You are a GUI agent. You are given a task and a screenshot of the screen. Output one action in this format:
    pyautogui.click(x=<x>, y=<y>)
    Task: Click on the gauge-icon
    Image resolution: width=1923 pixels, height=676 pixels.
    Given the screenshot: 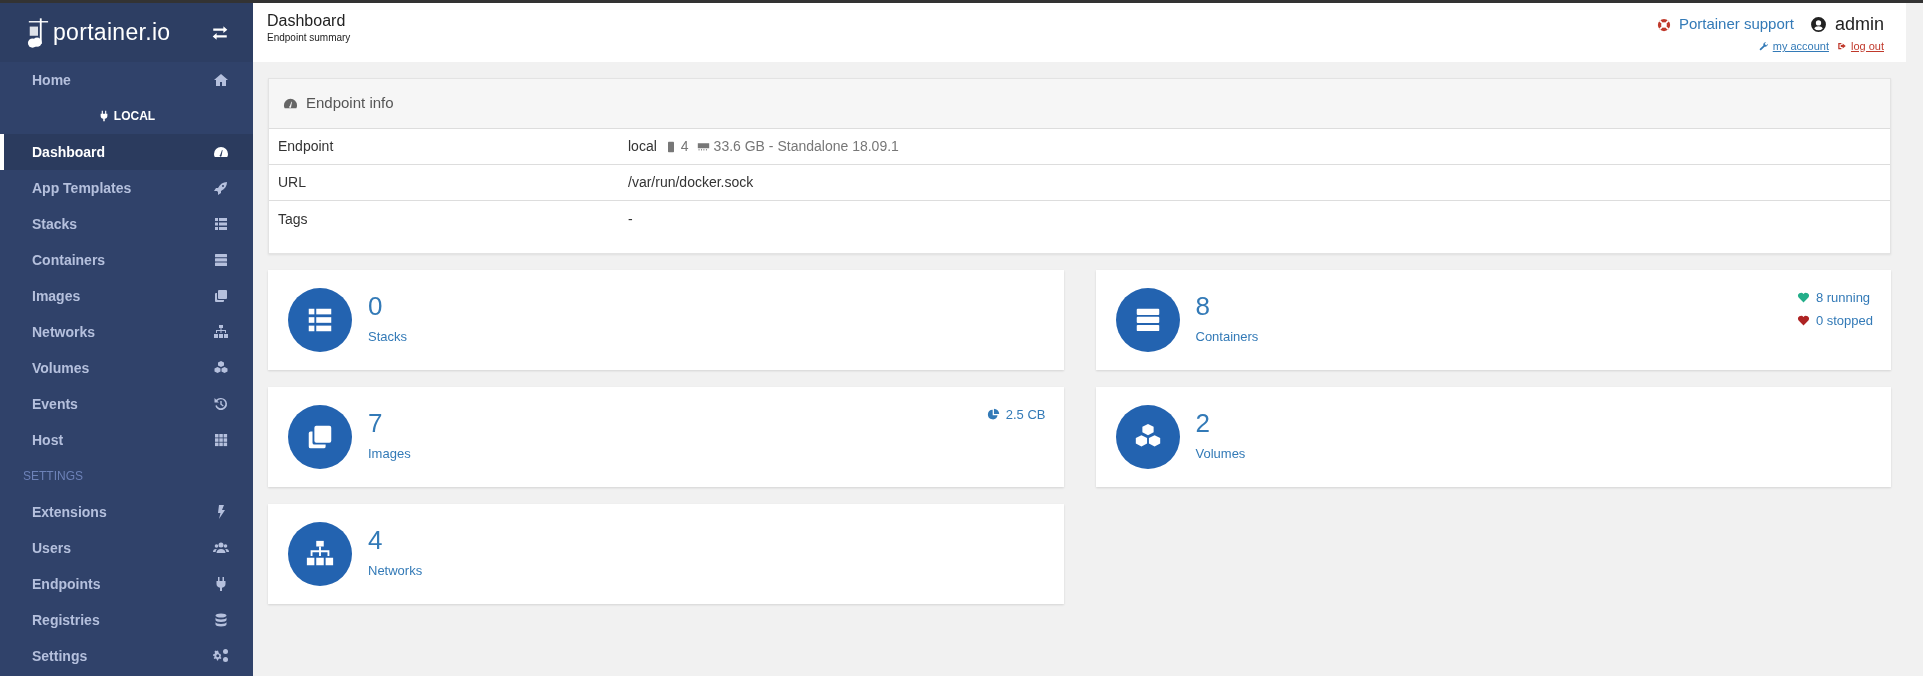 What is the action you would take?
    pyautogui.click(x=290, y=103)
    